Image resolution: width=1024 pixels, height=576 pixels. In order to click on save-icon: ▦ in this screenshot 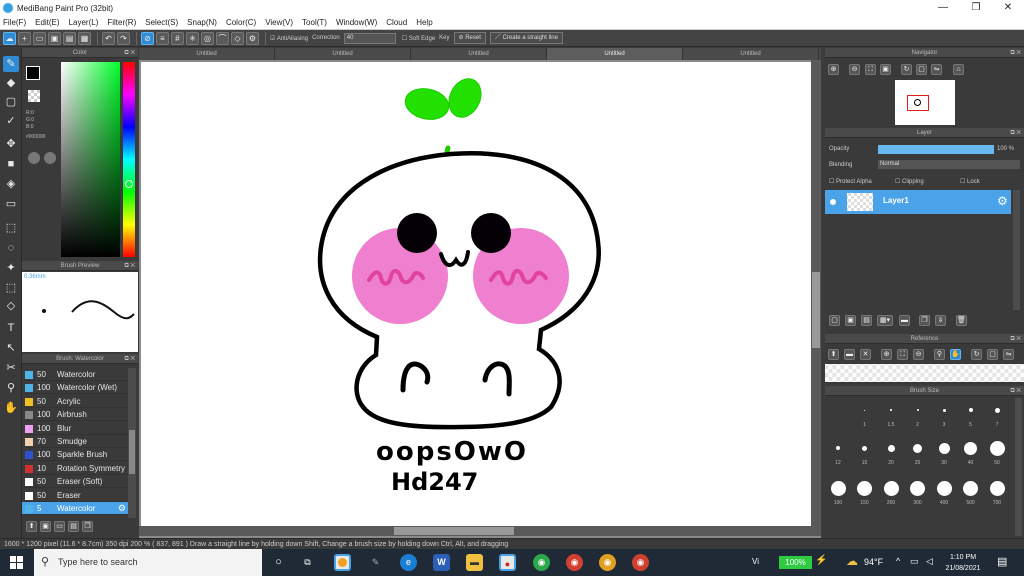, I will do `click(84, 38)`.